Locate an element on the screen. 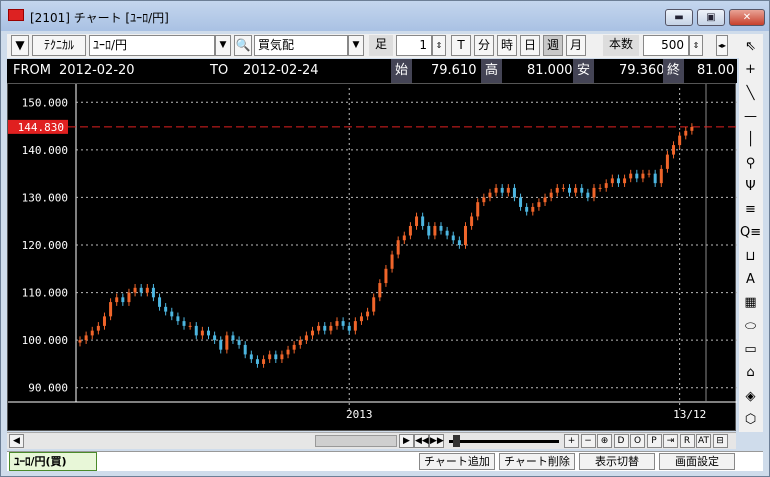  side-dropdown-icon: ▼ is located at coordinates (356, 45).